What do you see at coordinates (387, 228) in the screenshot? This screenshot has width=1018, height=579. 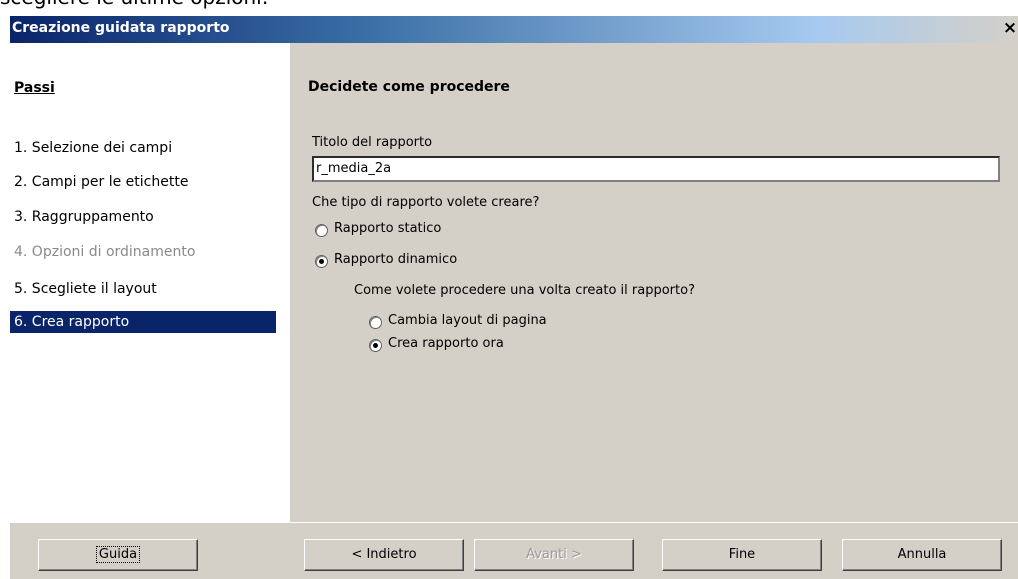 I see `static-report-label: Rapporto statico` at bounding box center [387, 228].